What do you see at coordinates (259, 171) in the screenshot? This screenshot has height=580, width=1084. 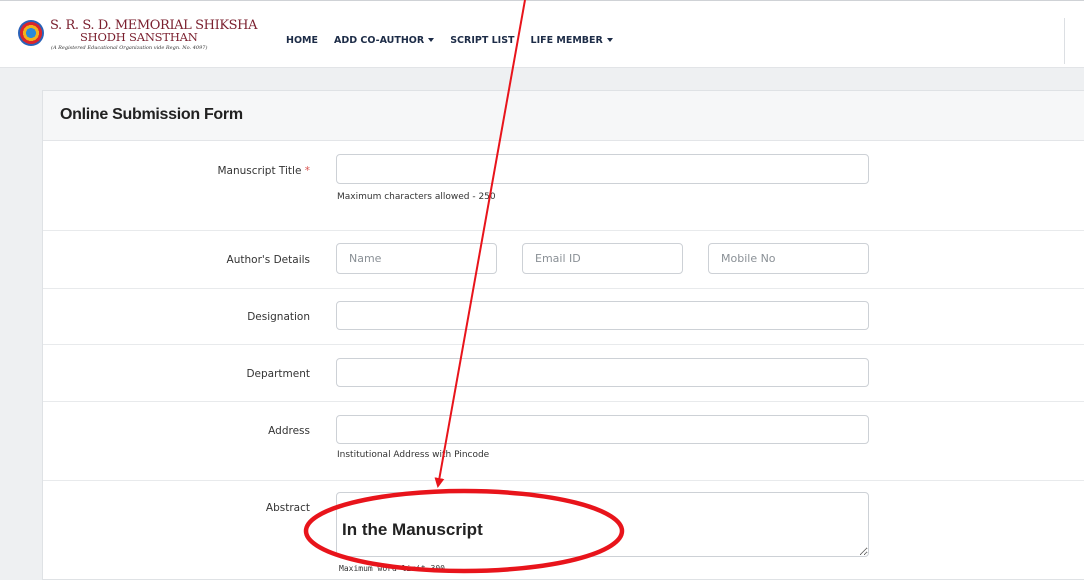 I see `manuscript-title-label-text: Manuscript Title` at bounding box center [259, 171].